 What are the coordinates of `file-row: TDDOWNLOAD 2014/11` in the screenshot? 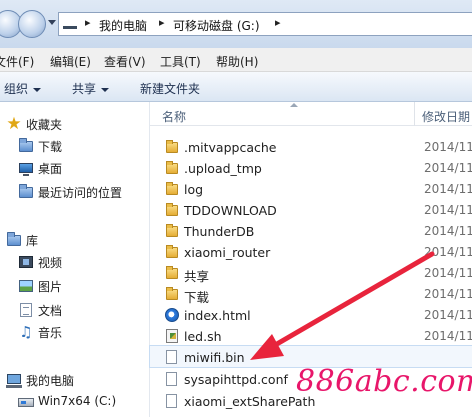 It's located at (311, 209).